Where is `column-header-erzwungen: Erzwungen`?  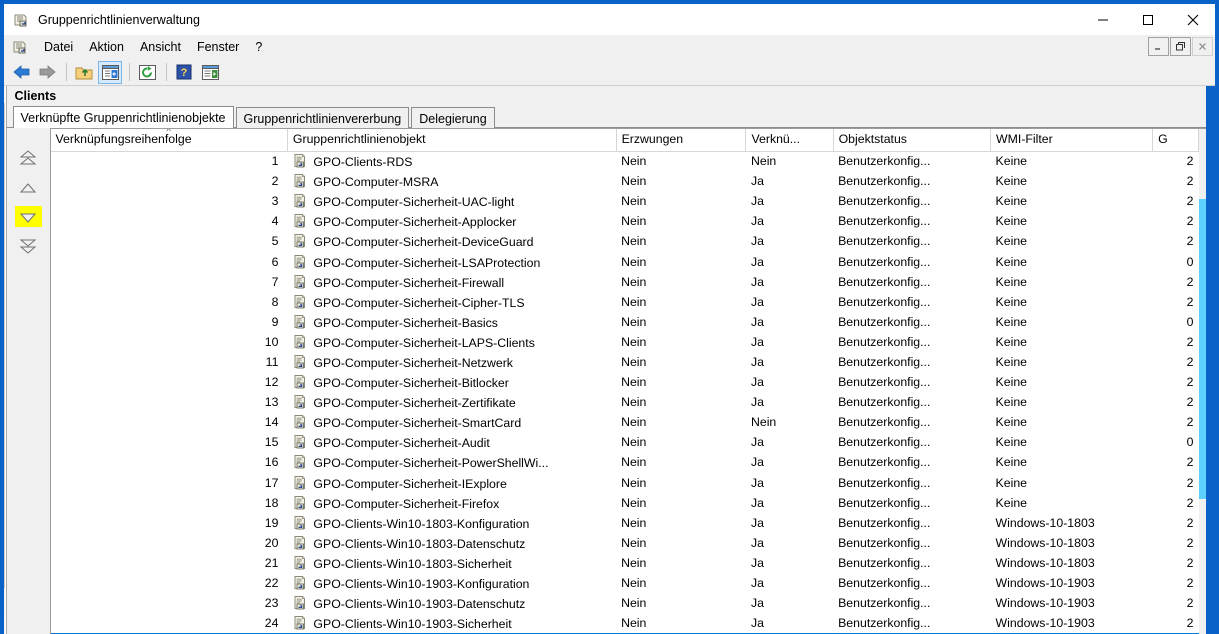
column-header-erzwungen: Erzwungen is located at coordinates (681, 140).